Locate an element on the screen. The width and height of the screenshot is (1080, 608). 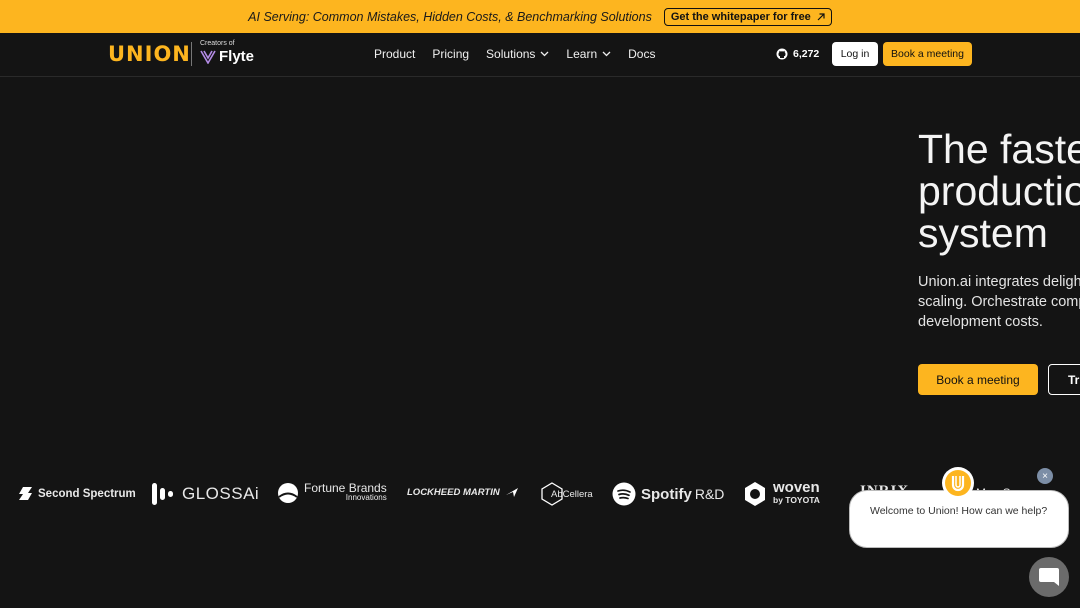
nav-solutions: Solutions is located at coordinates (517, 54).